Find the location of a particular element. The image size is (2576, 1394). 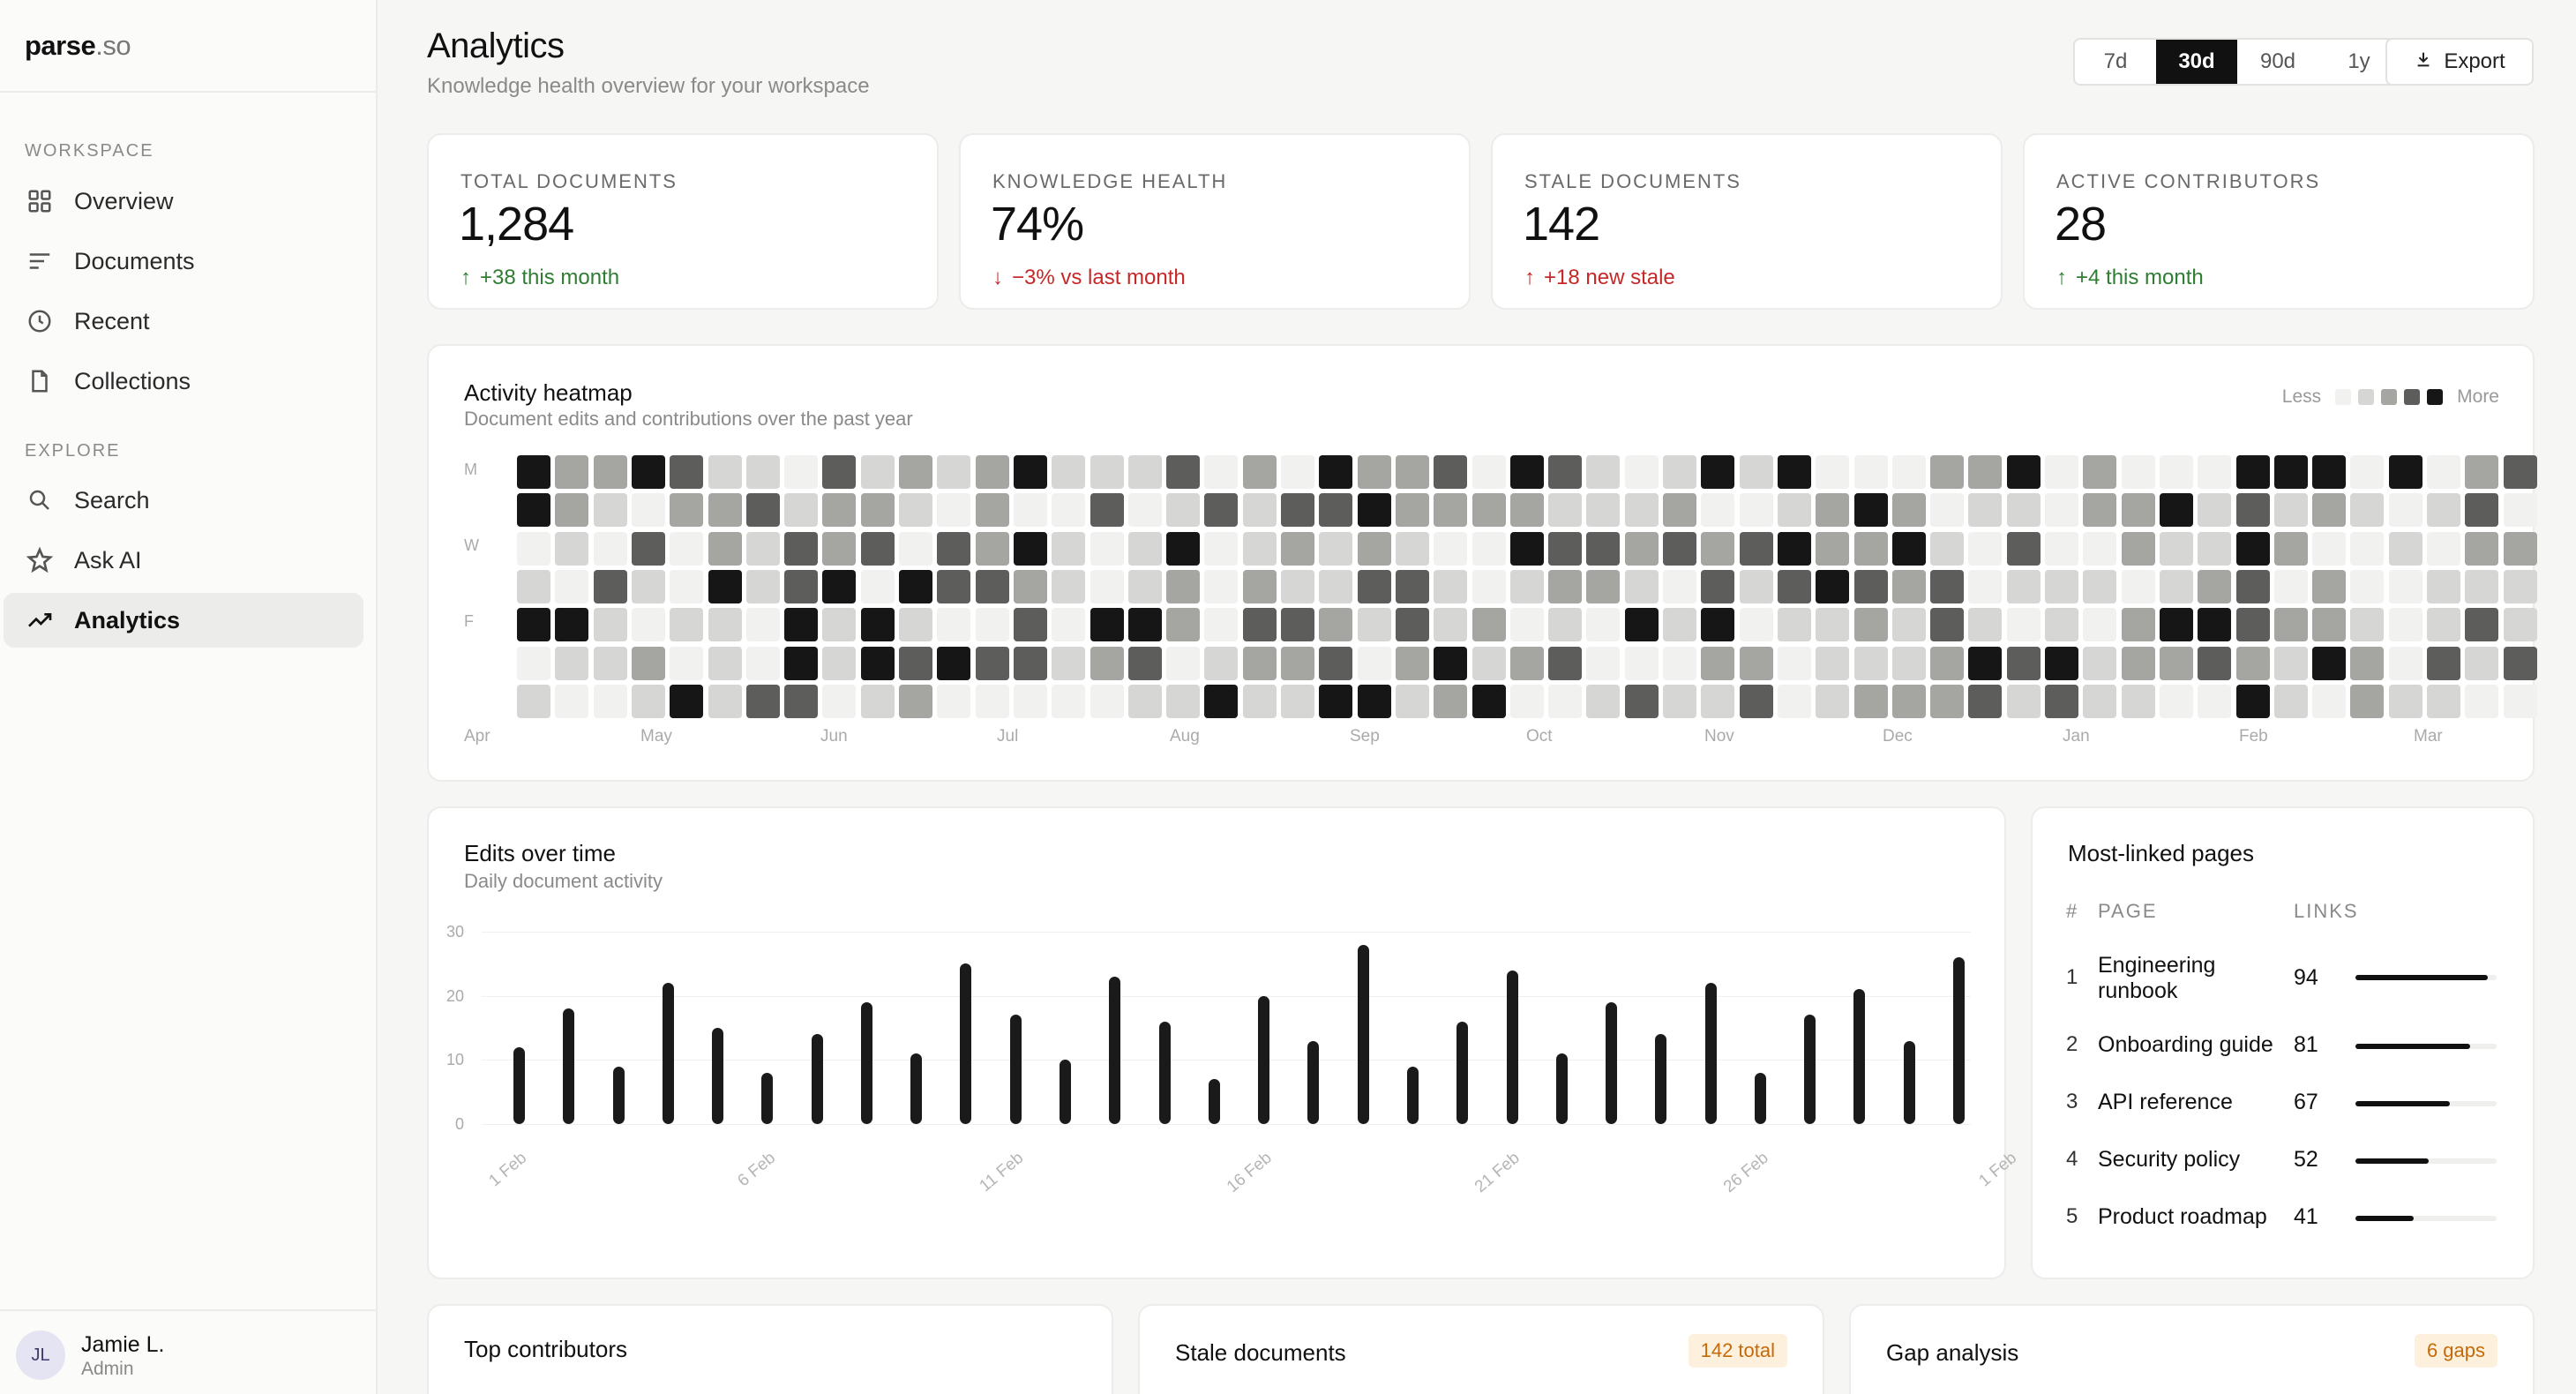

row-page-link: API reference is located at coordinates (2195, 1103).